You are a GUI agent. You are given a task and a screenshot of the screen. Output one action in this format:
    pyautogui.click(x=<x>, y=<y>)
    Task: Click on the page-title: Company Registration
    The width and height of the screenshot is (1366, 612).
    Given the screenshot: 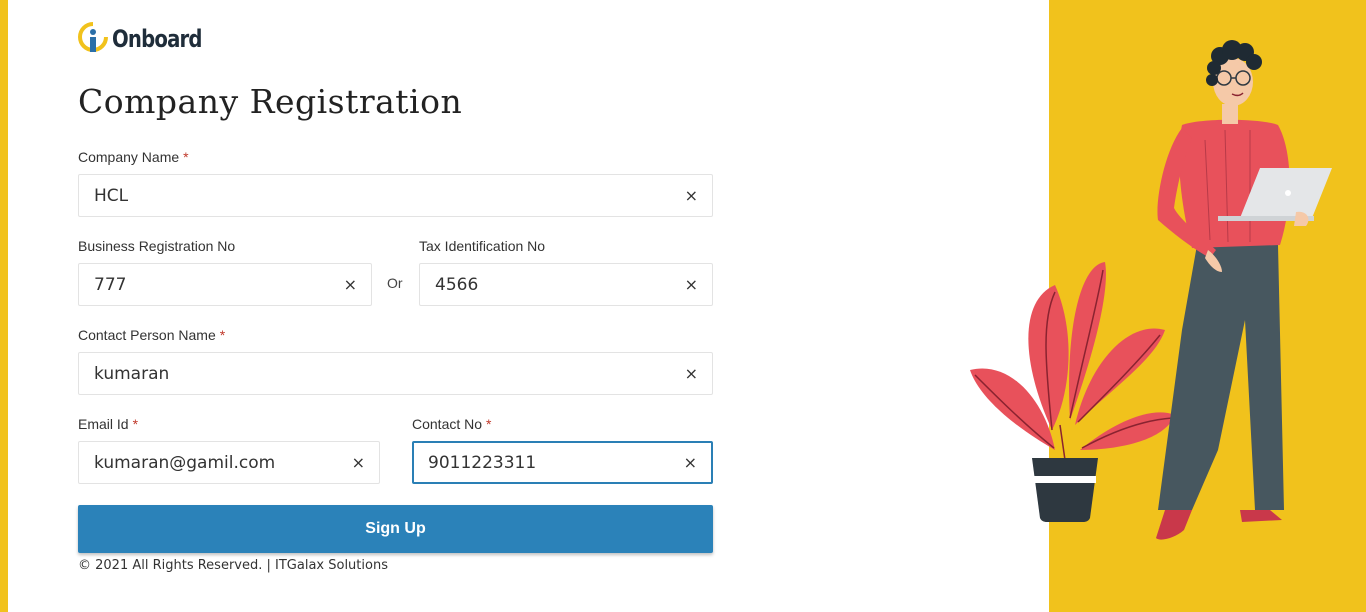 What is the action you would take?
    pyautogui.click(x=270, y=101)
    